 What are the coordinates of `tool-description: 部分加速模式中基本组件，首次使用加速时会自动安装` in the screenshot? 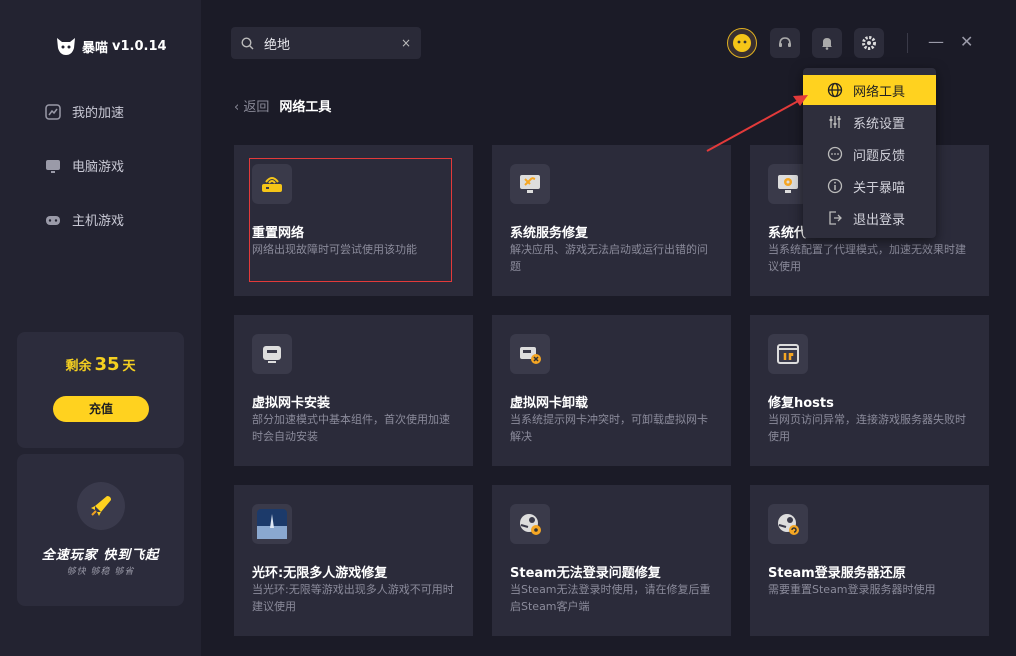 It's located at (351, 428).